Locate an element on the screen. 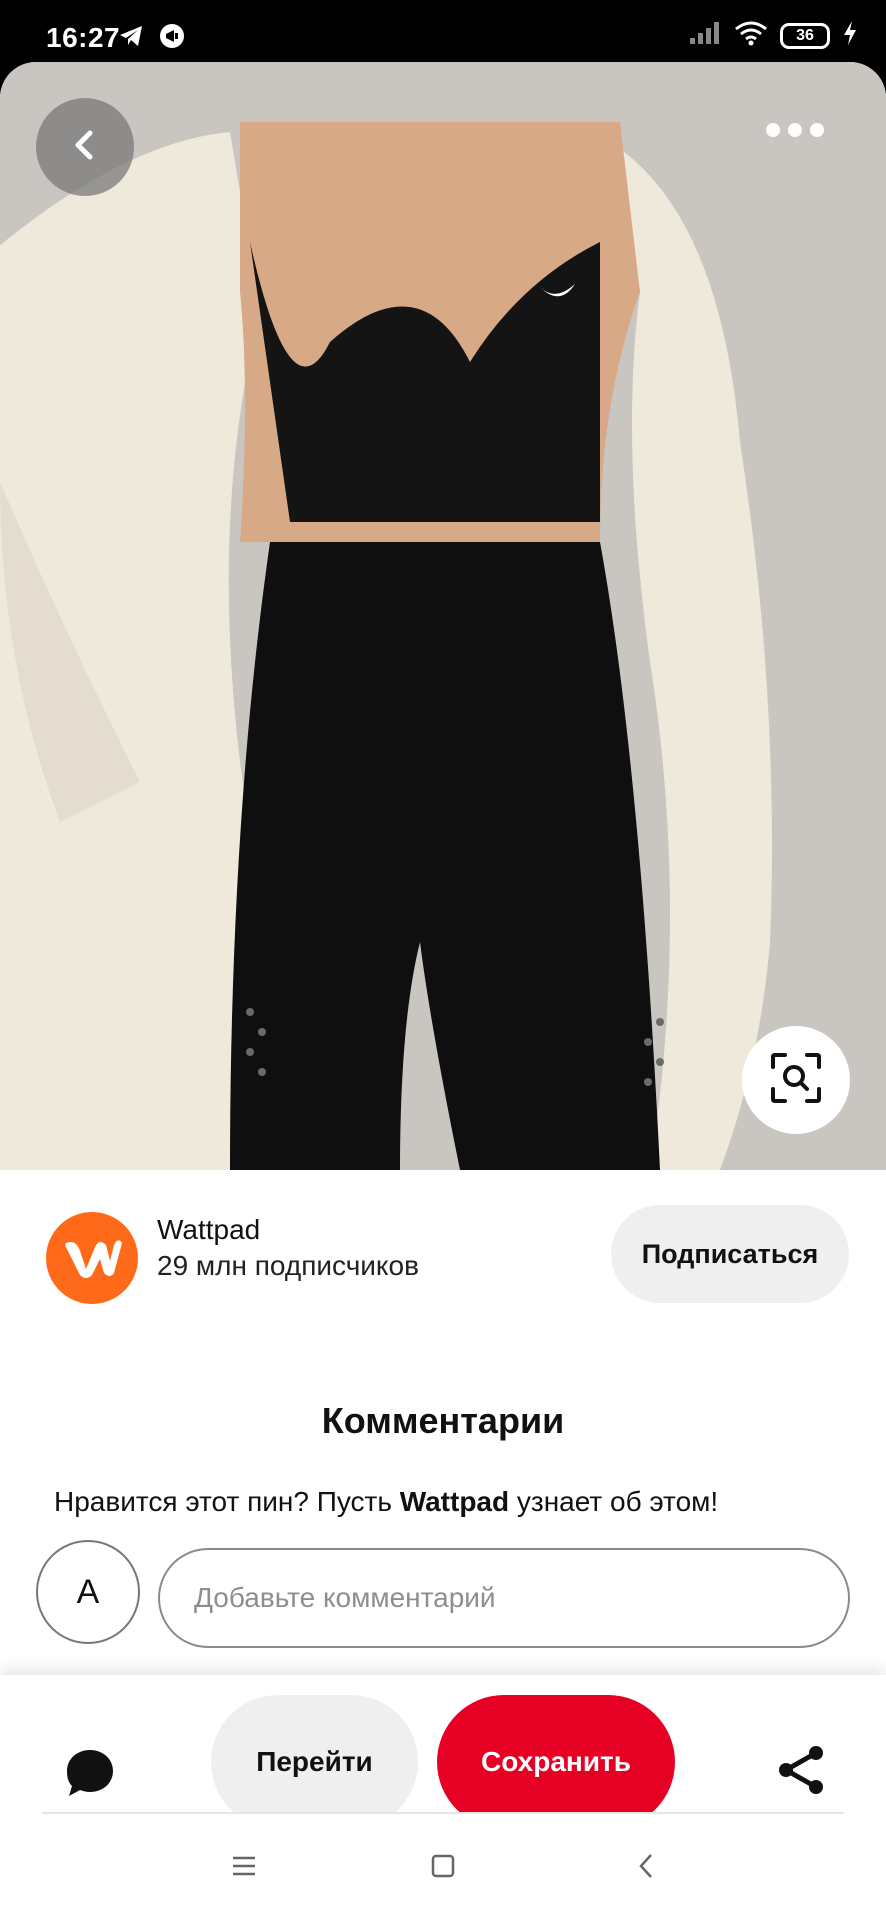 The height and width of the screenshot is (1920, 886). telegram-icon is located at coordinates (131, 38).